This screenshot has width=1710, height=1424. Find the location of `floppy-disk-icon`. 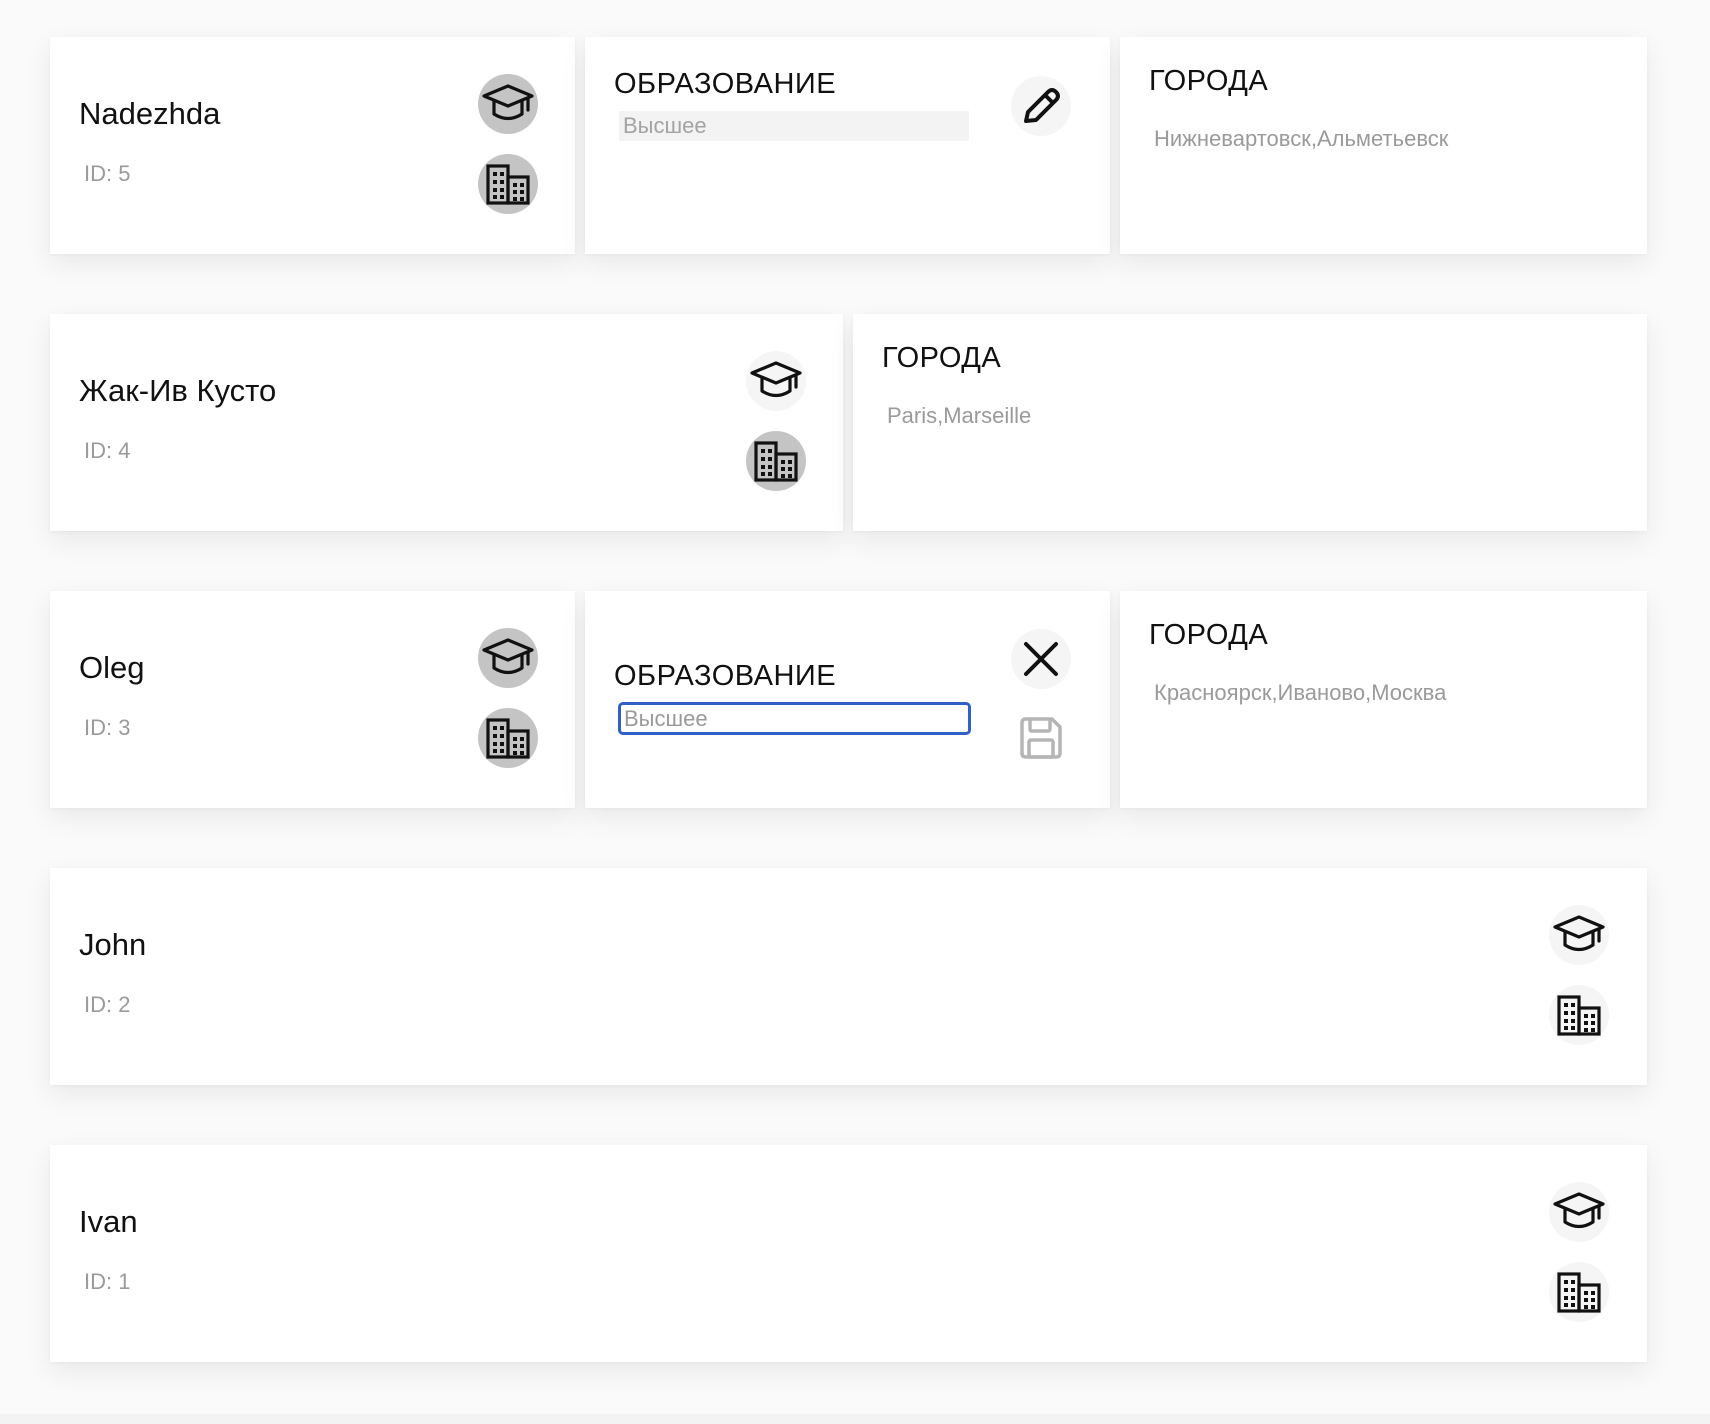

floppy-disk-icon is located at coordinates (1041, 738).